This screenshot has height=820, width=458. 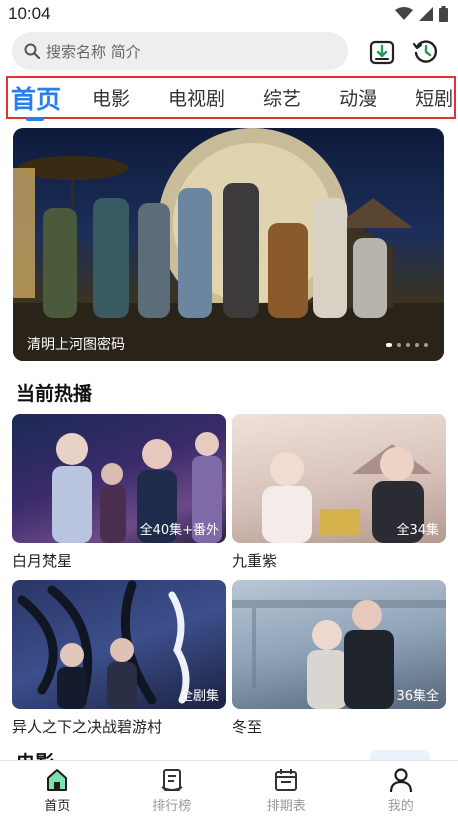 What do you see at coordinates (57, 806) in the screenshot?
I see `nav-label: 首页` at bounding box center [57, 806].